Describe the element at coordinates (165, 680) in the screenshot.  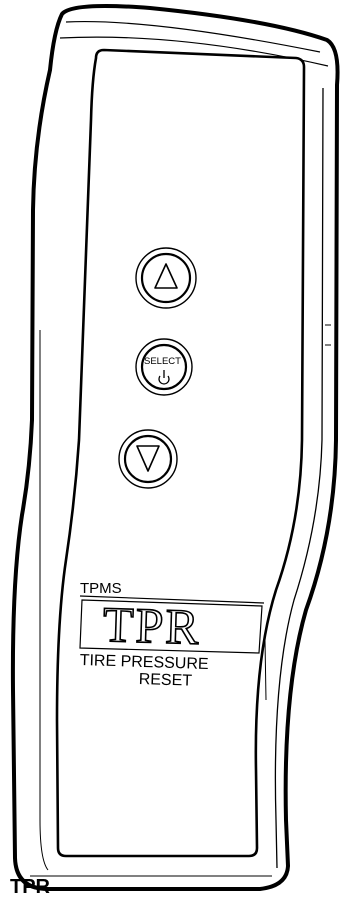
I see `badge-line2: RESET` at that location.